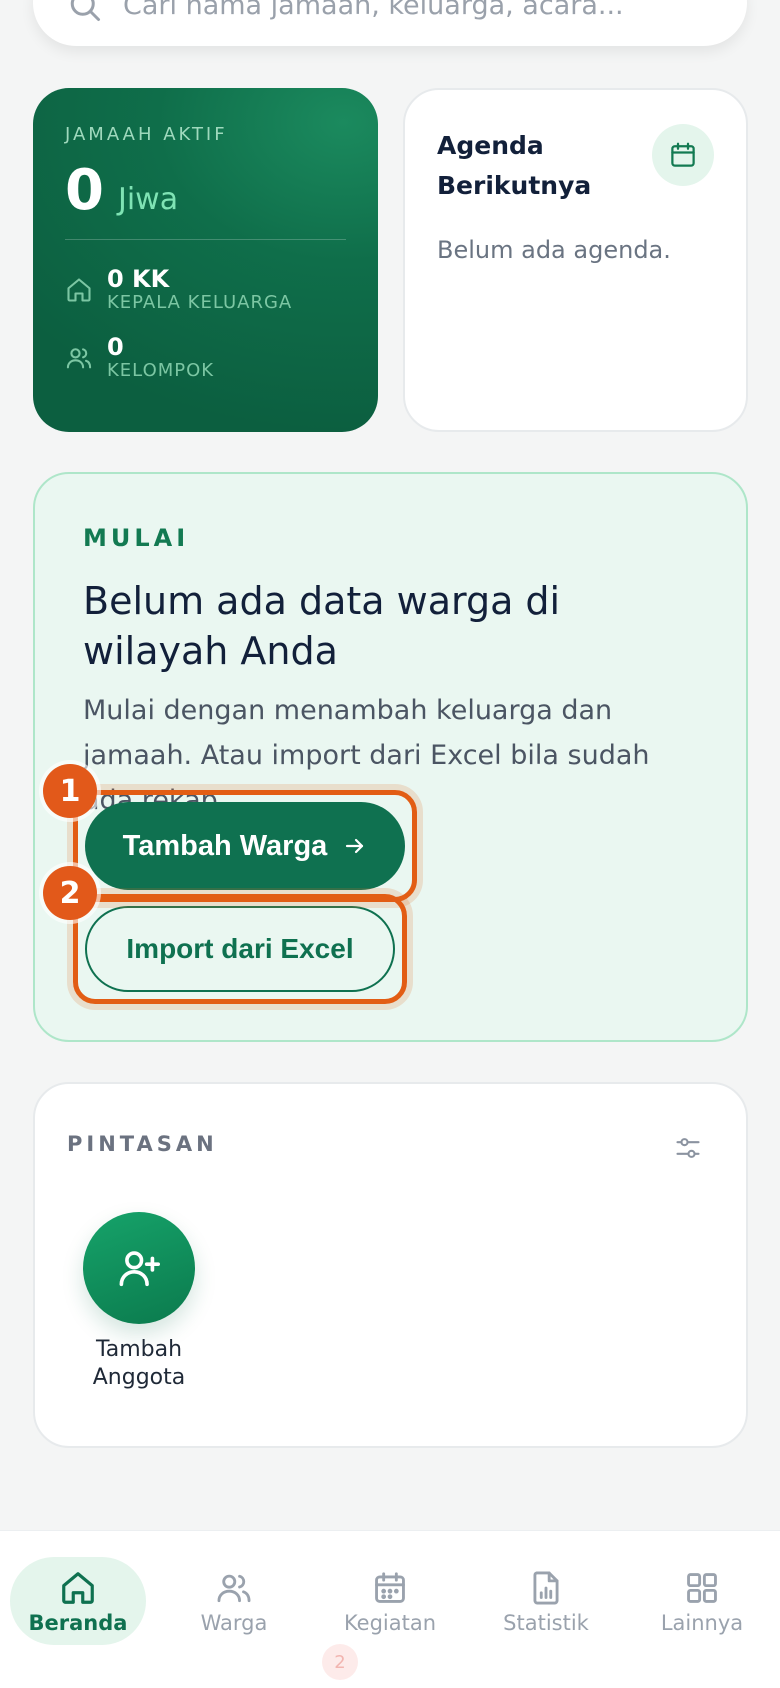 This screenshot has width=780, height=1688. Describe the element at coordinates (161, 370) in the screenshot. I see `group-label: KELOMPOK` at that location.